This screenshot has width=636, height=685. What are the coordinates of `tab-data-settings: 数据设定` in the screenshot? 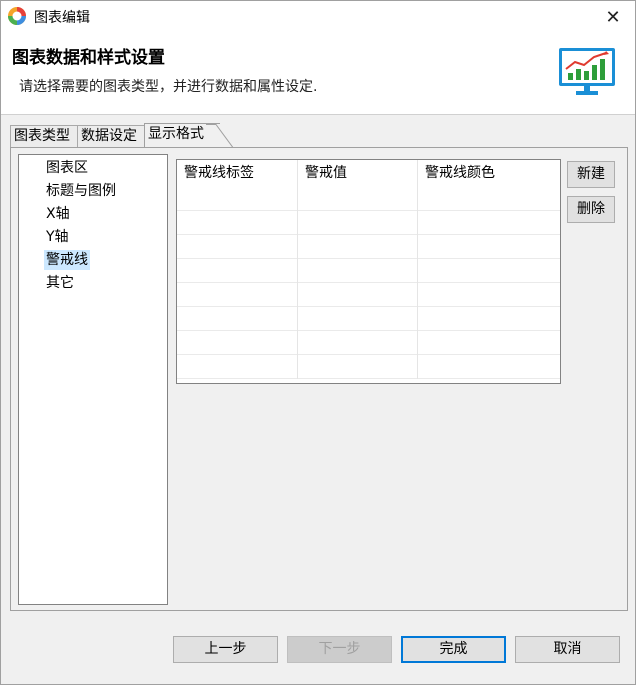 It's located at (111, 136).